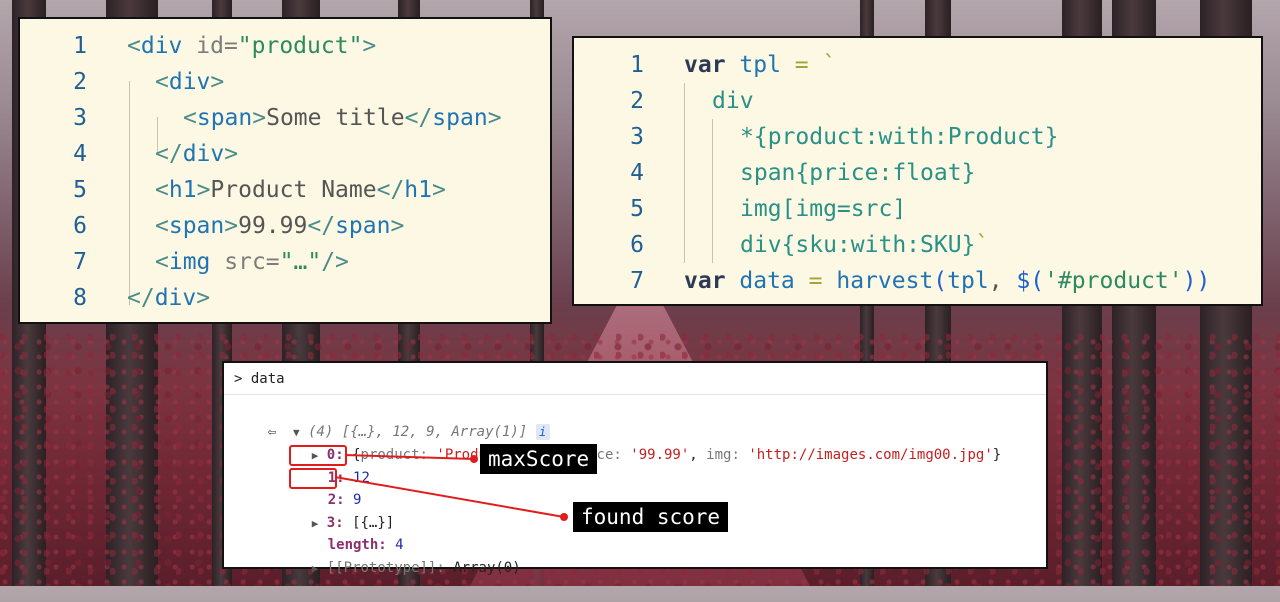 Image resolution: width=1280 pixels, height=602 pixels. Describe the element at coordinates (774, 281) in the screenshot. I see `code-token: data` at that location.